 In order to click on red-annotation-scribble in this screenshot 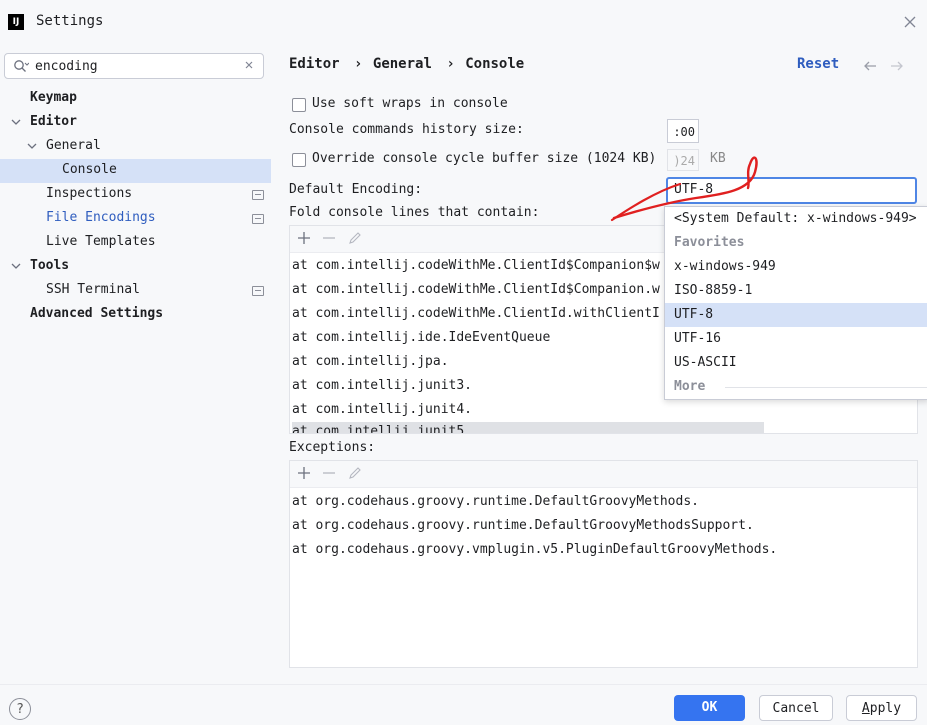, I will do `click(684, 189)`.